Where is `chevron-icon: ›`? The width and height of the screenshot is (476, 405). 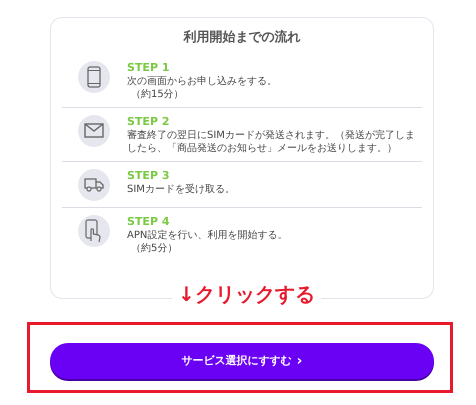
chevron-icon: › is located at coordinates (299, 361).